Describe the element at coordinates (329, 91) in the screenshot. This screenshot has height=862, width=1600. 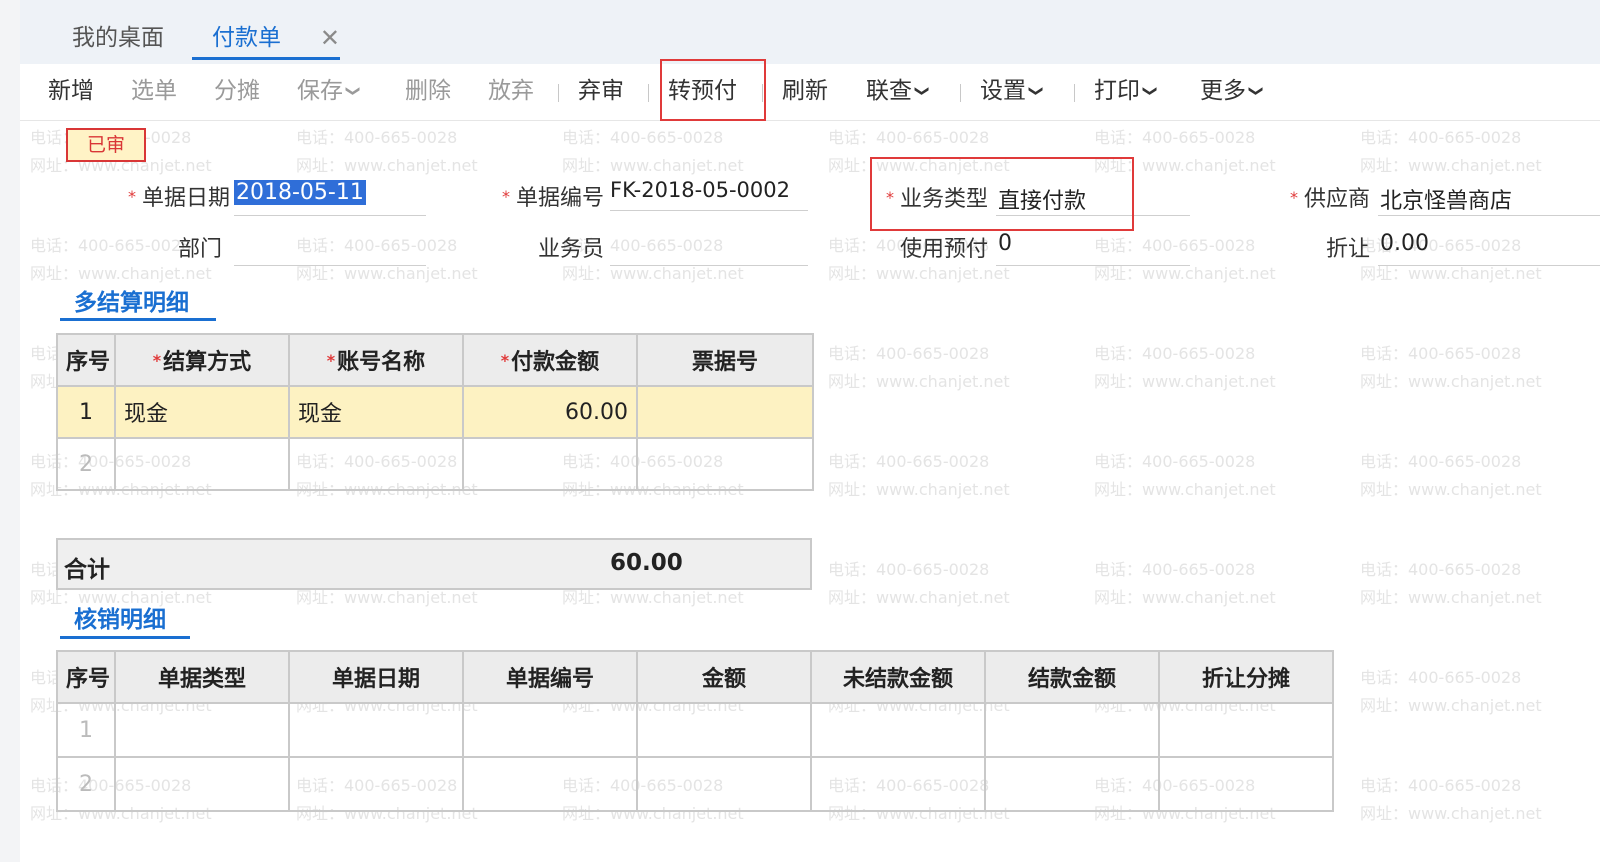
I see `save-button: 保存 ❯` at that location.